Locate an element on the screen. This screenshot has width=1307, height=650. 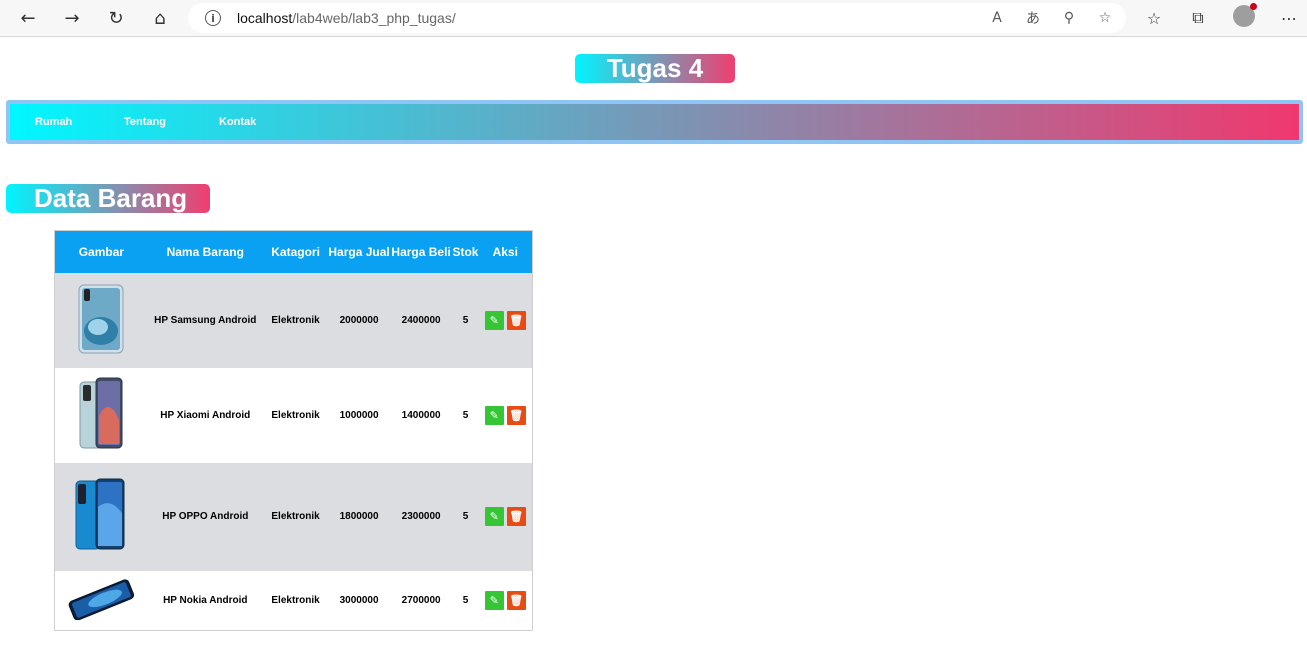
product-buy-price: 2400000 is located at coordinates (421, 320).